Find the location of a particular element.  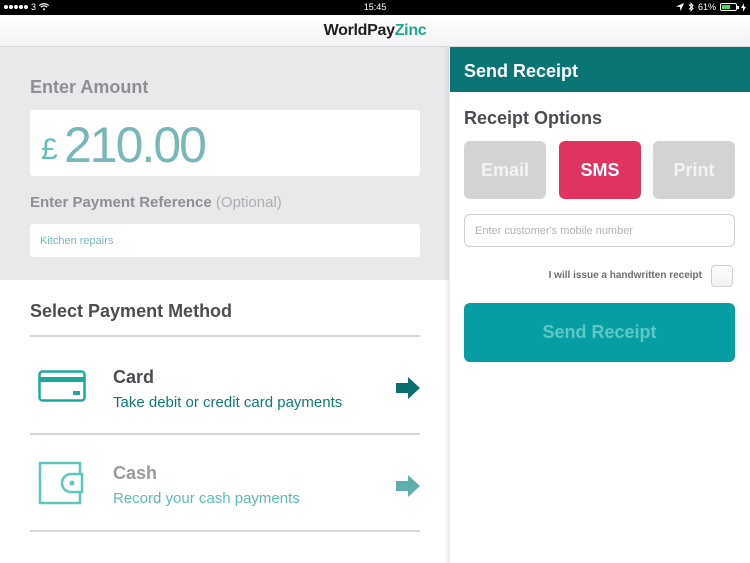

app-header: WorldPayZinc is located at coordinates (375, 31).